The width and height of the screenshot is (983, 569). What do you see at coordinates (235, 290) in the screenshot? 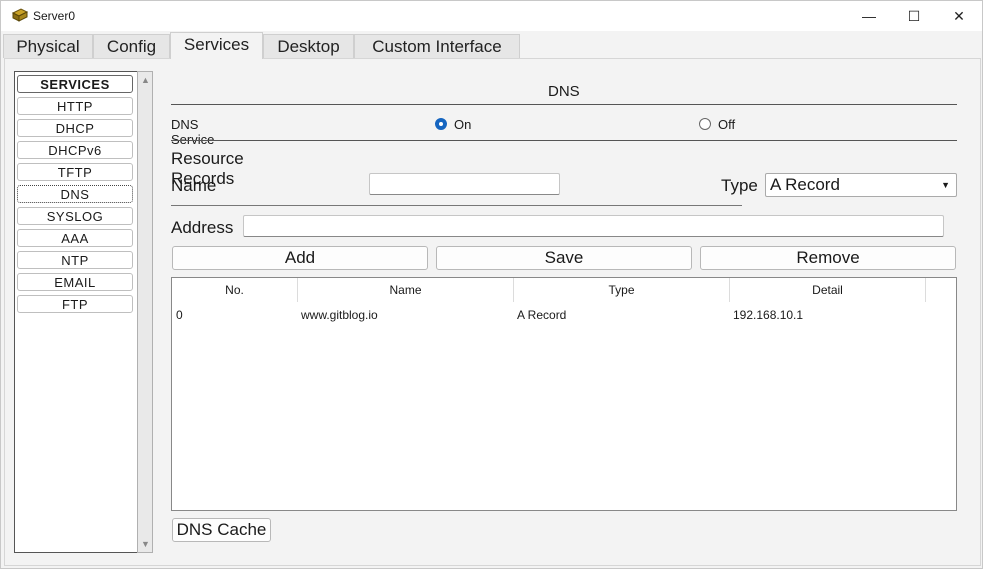
I see `column-header-no: No.` at bounding box center [235, 290].